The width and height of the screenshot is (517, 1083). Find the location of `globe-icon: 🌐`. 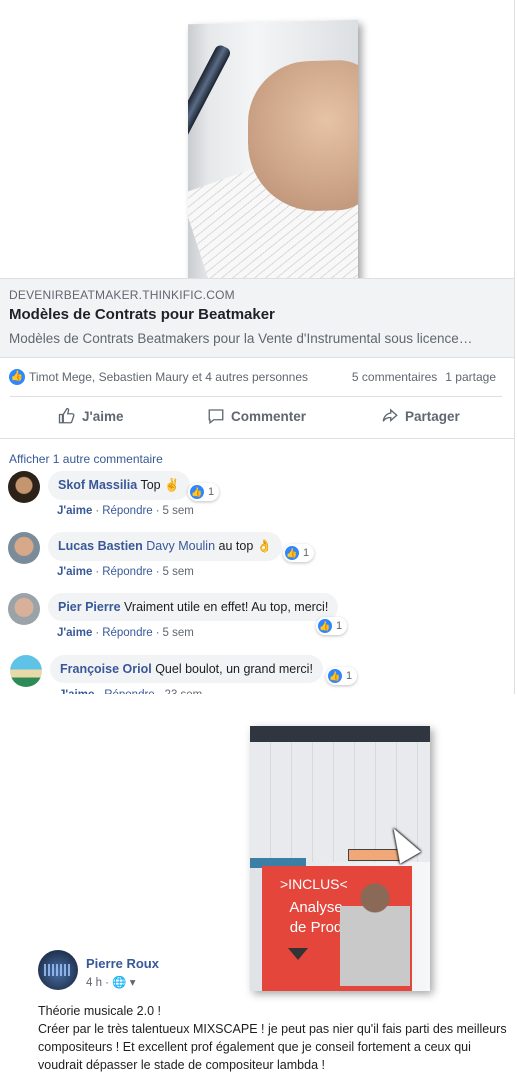

globe-icon: 🌐 is located at coordinates (119, 983).